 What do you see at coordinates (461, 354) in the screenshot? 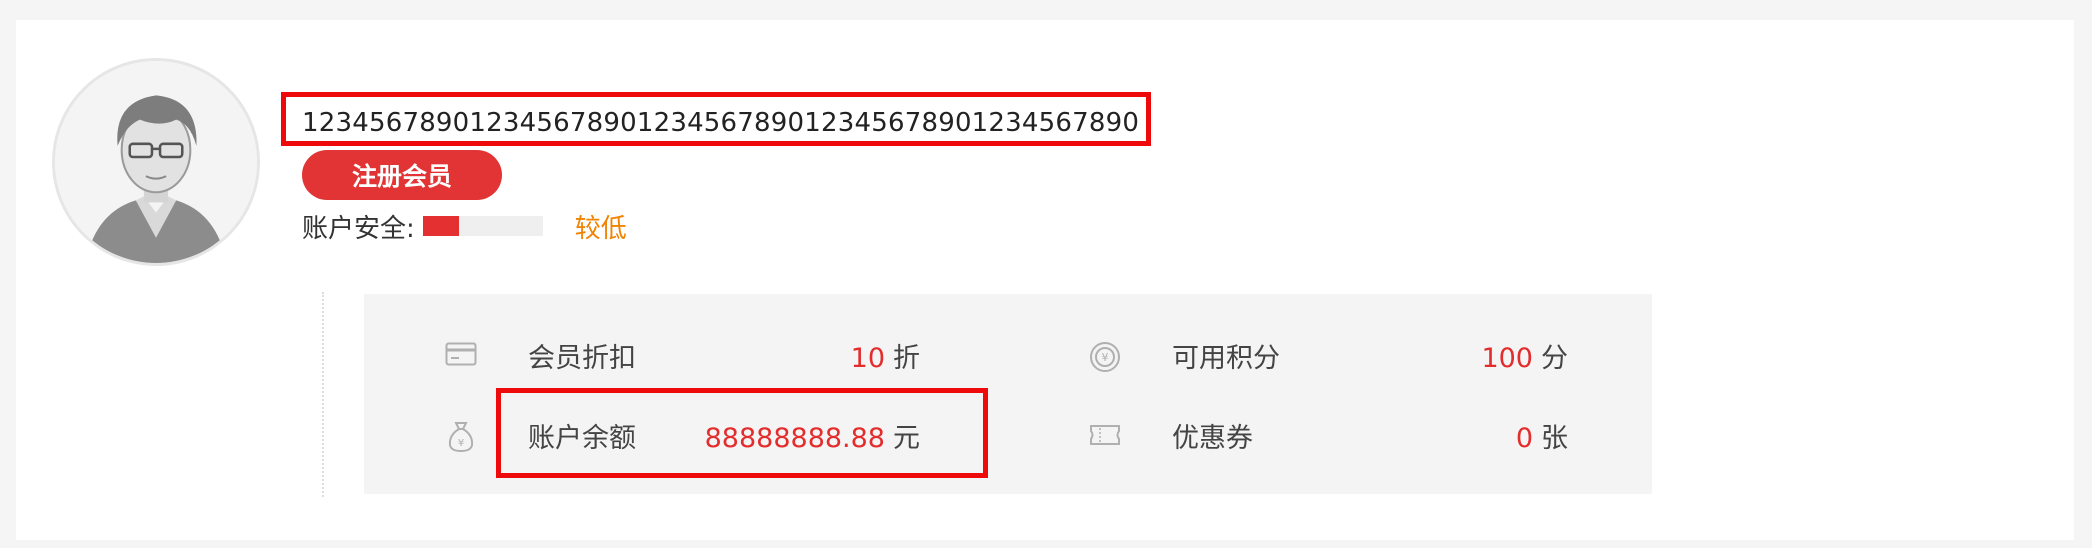
I see `card-icon` at bounding box center [461, 354].